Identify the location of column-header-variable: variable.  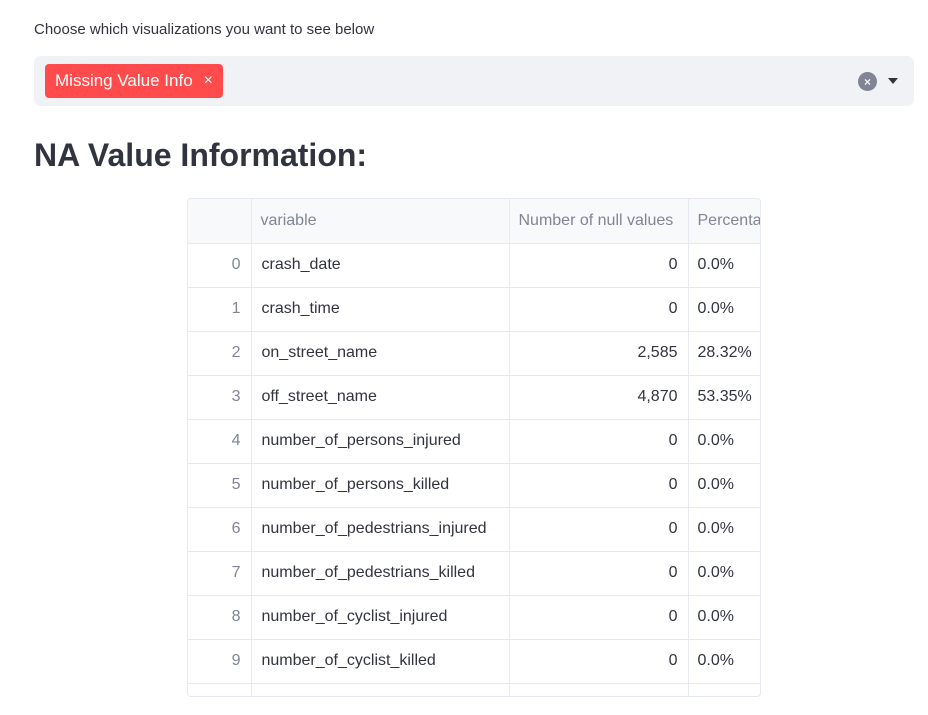
(380, 221).